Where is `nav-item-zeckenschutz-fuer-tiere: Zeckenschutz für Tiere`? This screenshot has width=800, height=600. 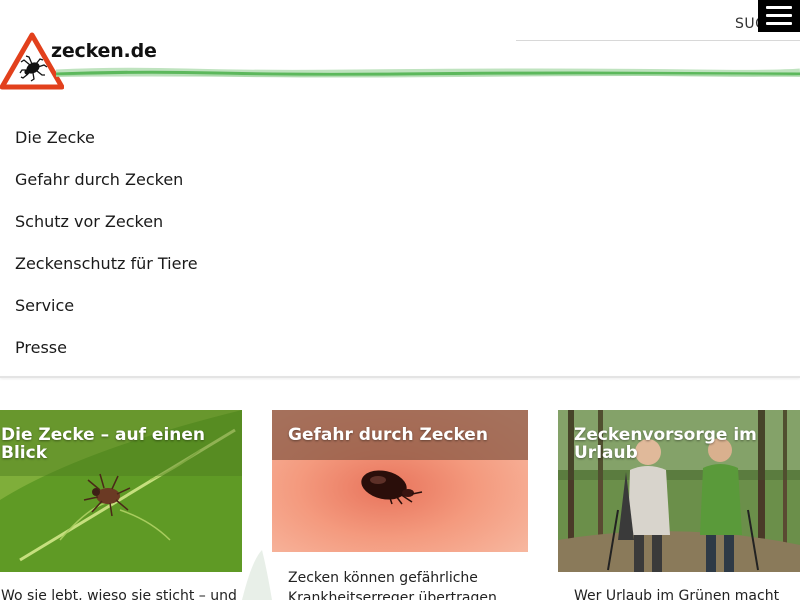 nav-item-zeckenschutz-fuer-tiere: Zeckenschutz für Tiere is located at coordinates (400, 264).